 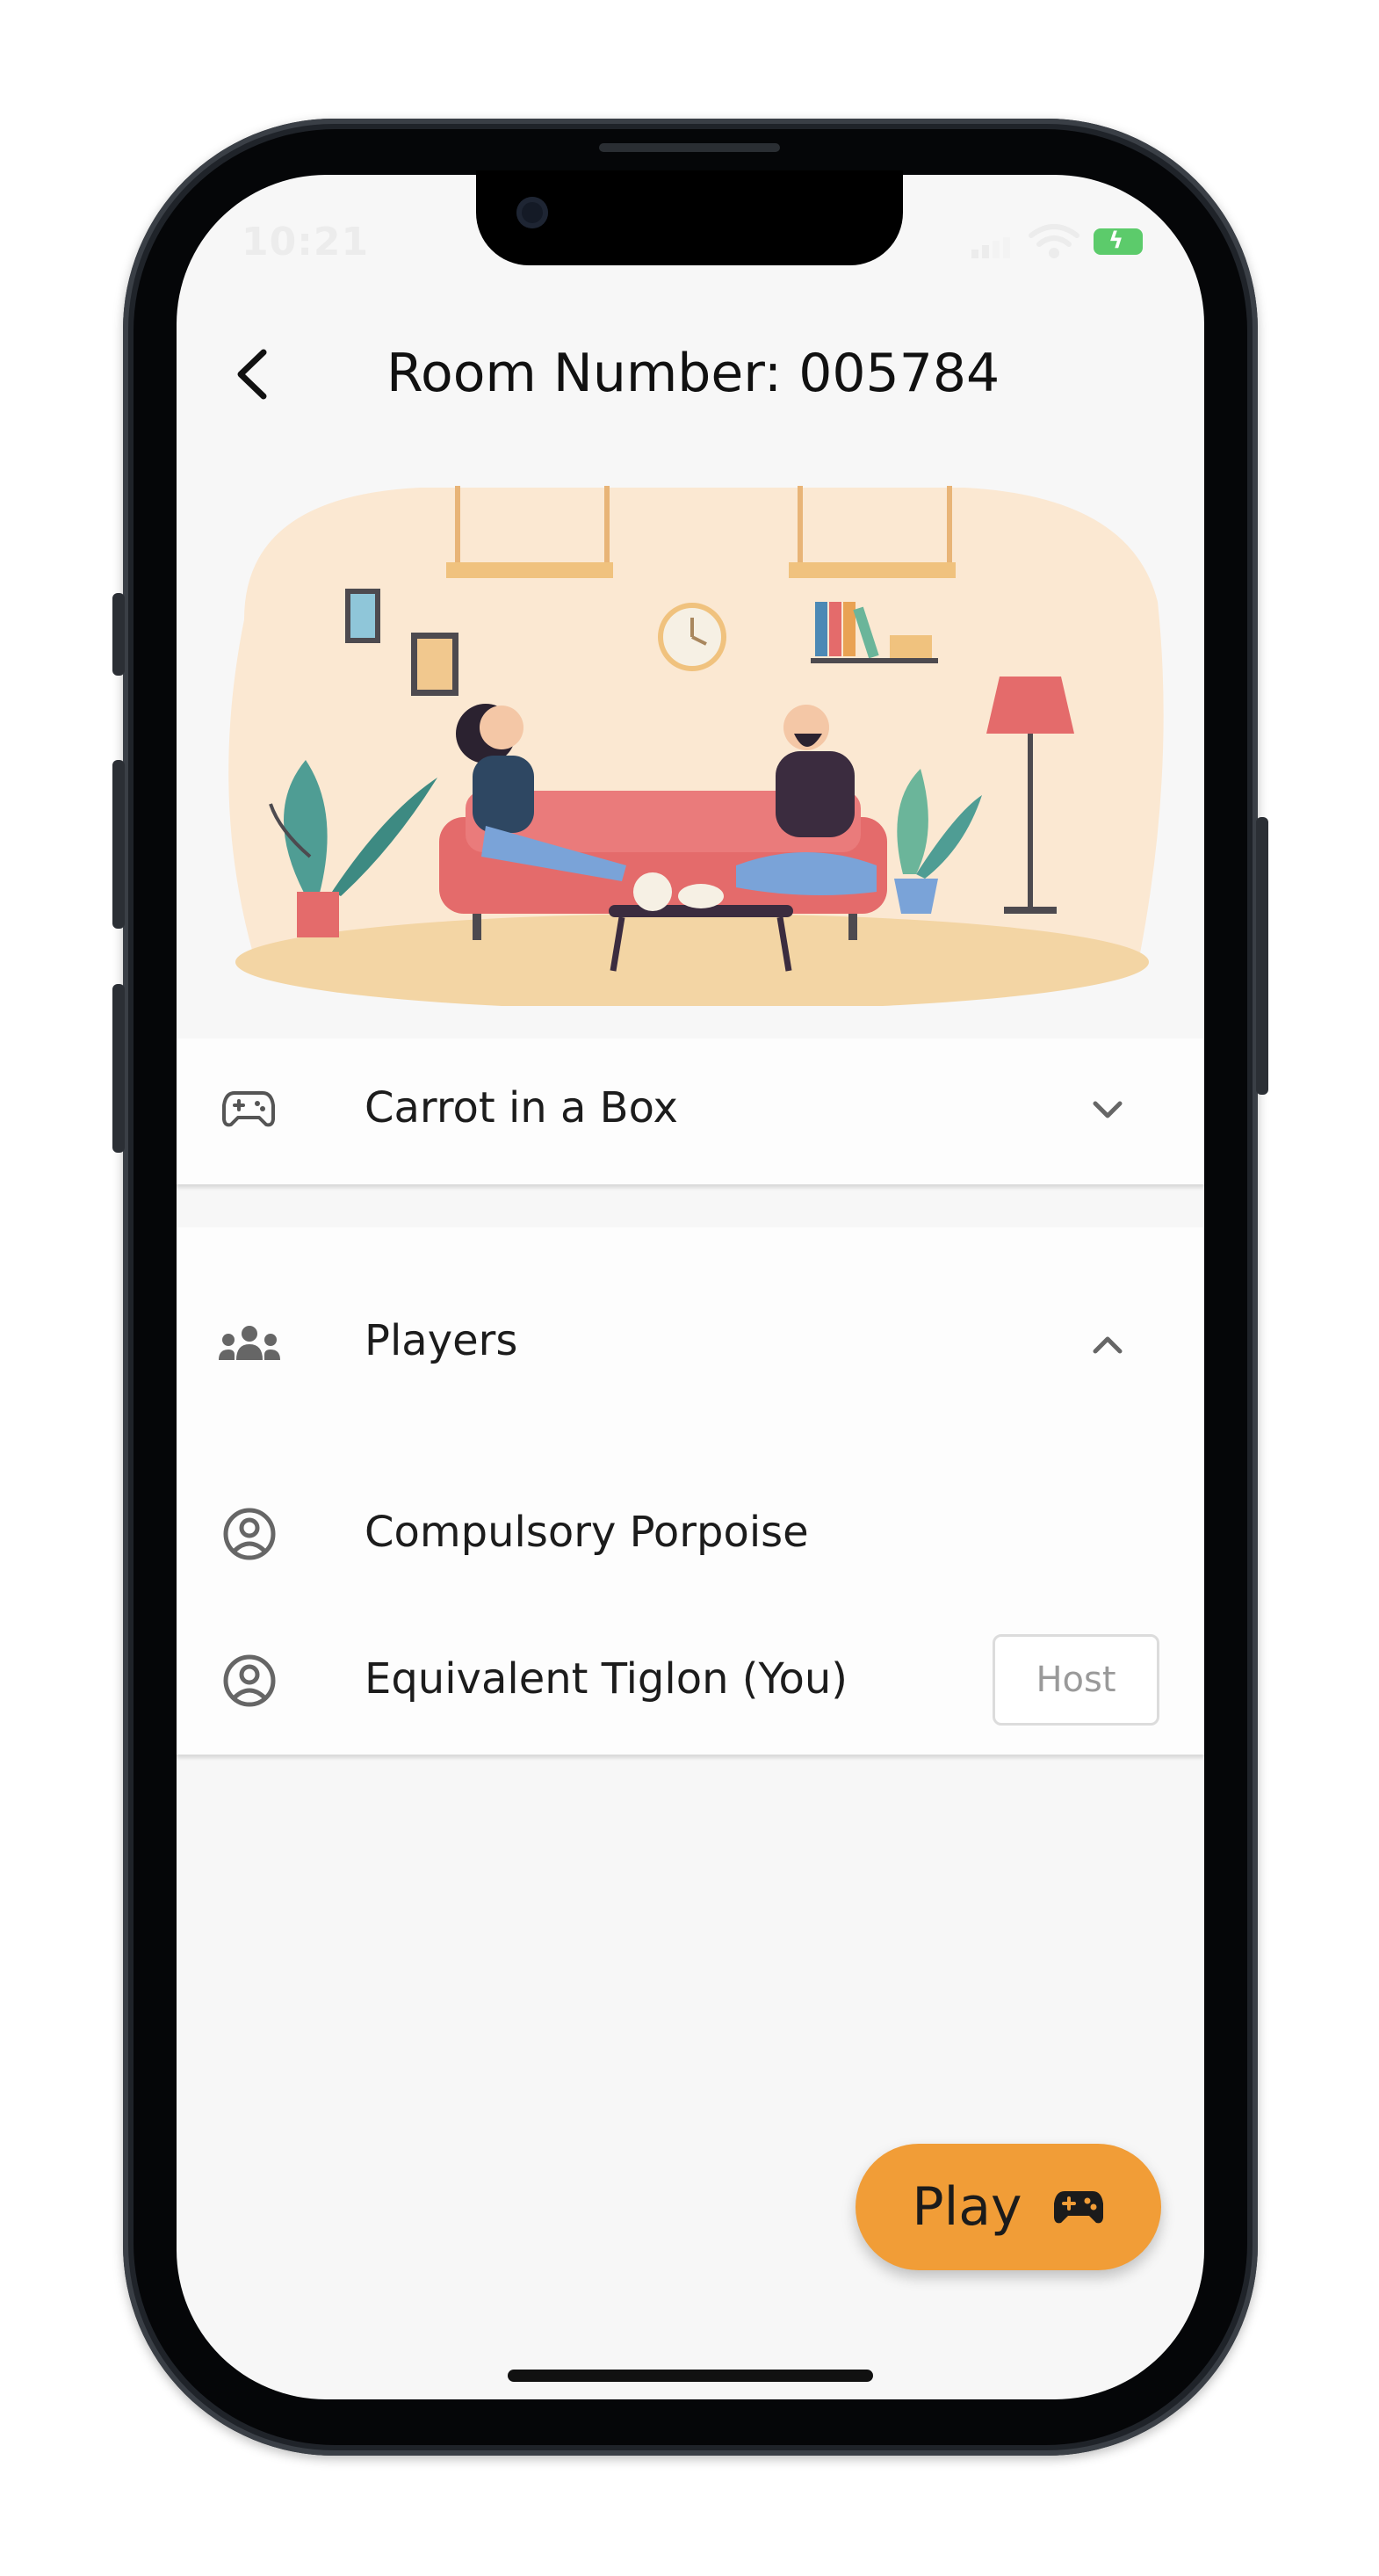 I want to click on power-button, so click(x=1262, y=956).